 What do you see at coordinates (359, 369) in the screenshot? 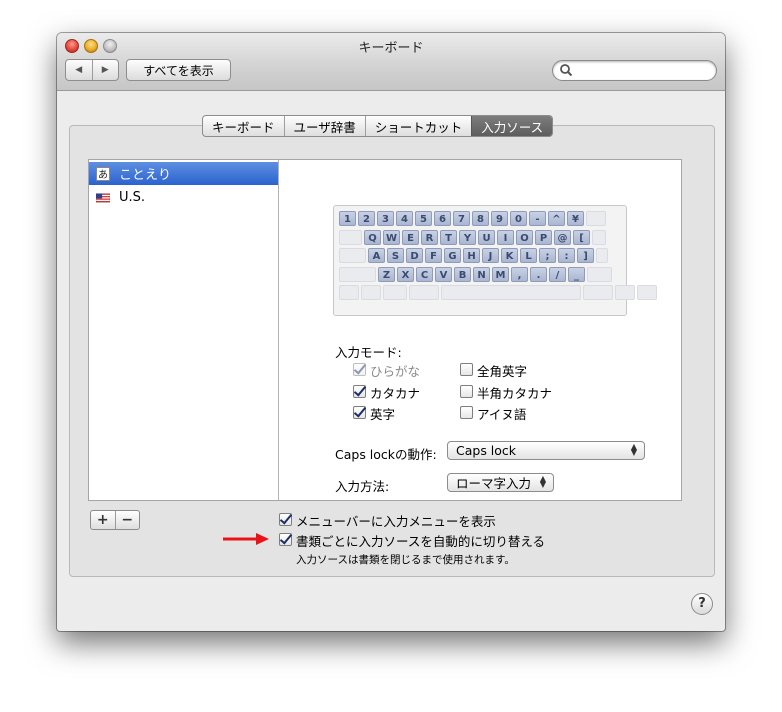
I see `hiragana-checkbox` at bounding box center [359, 369].